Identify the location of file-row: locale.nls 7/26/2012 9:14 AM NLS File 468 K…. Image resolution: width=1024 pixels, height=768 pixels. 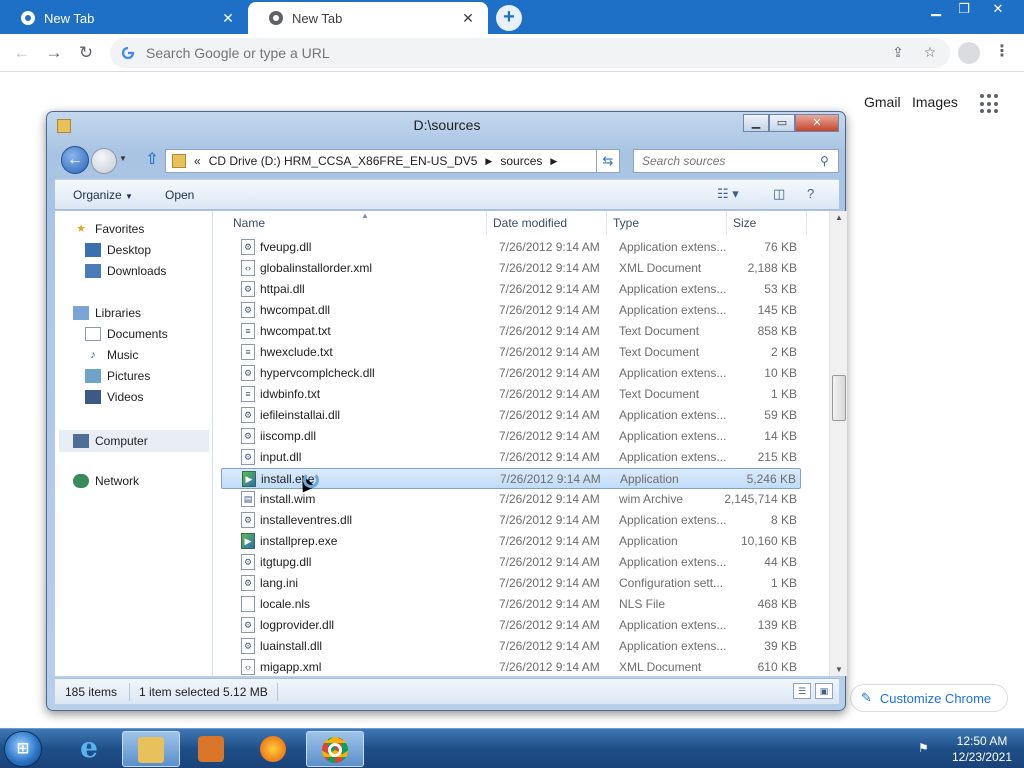
(511, 604).